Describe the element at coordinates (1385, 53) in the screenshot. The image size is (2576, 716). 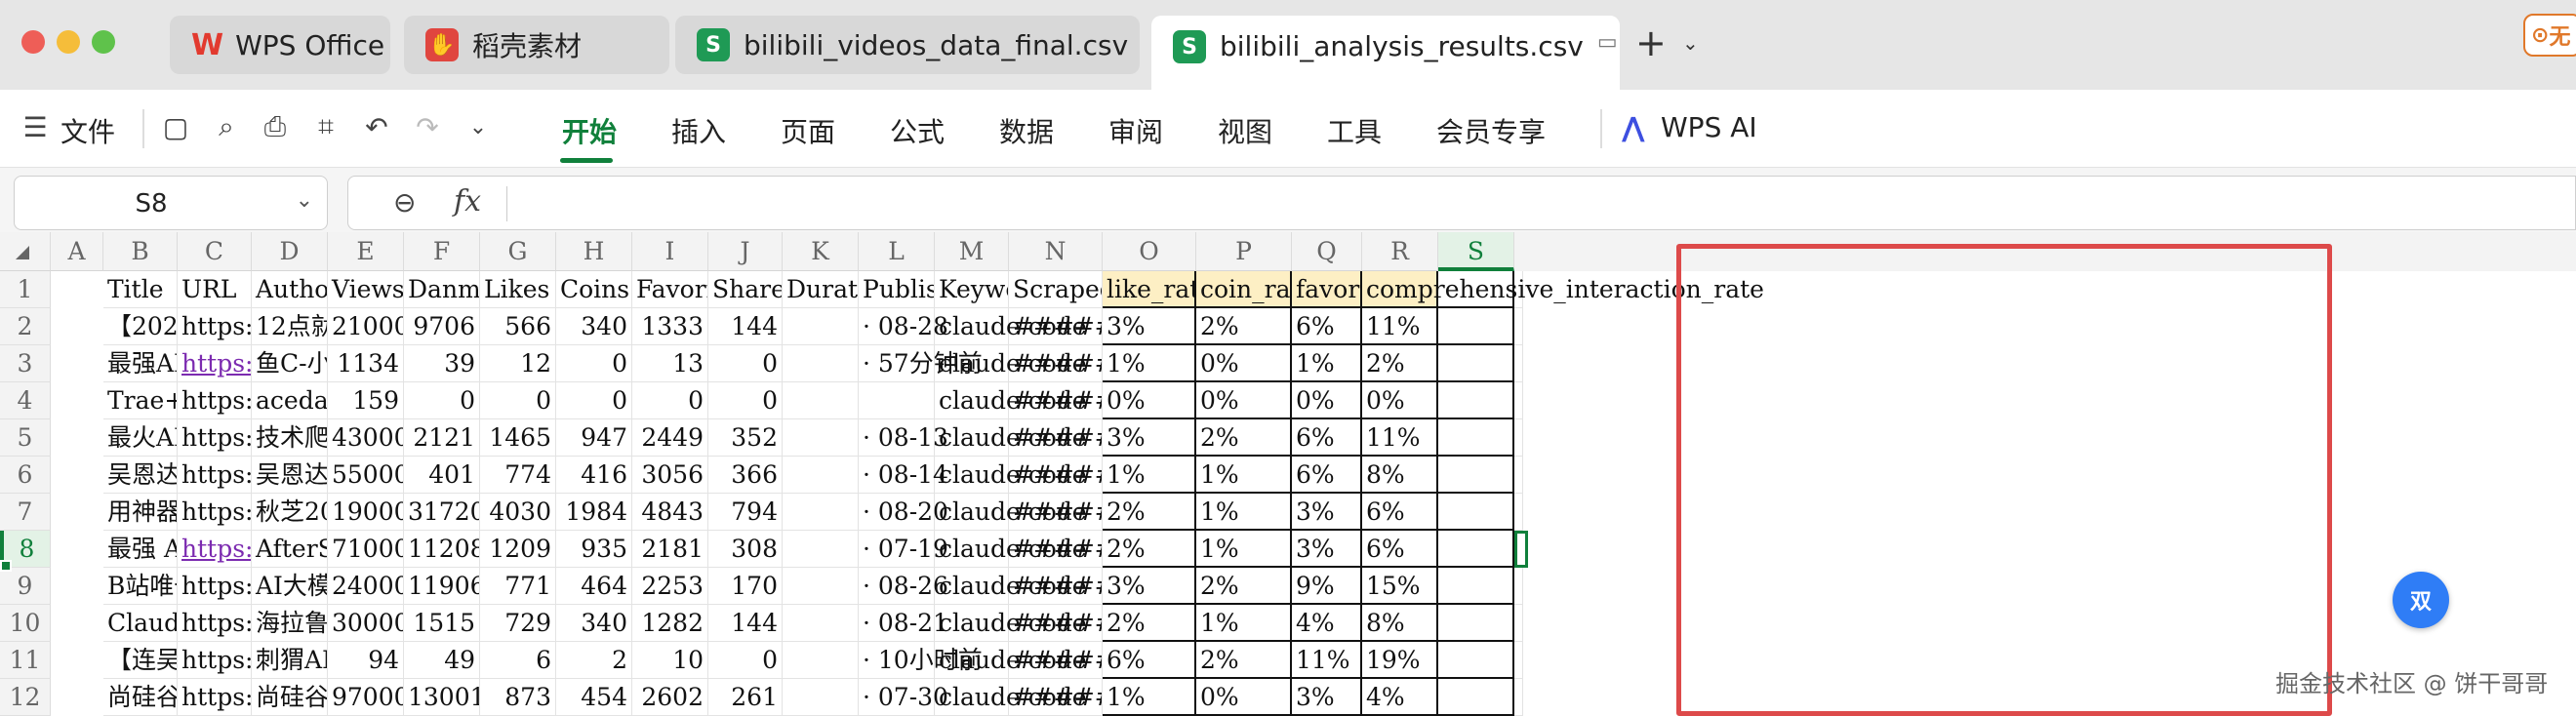
I see `tab-analysis-csv: S bilibili_analysis_results.csv ▭ ●` at that location.